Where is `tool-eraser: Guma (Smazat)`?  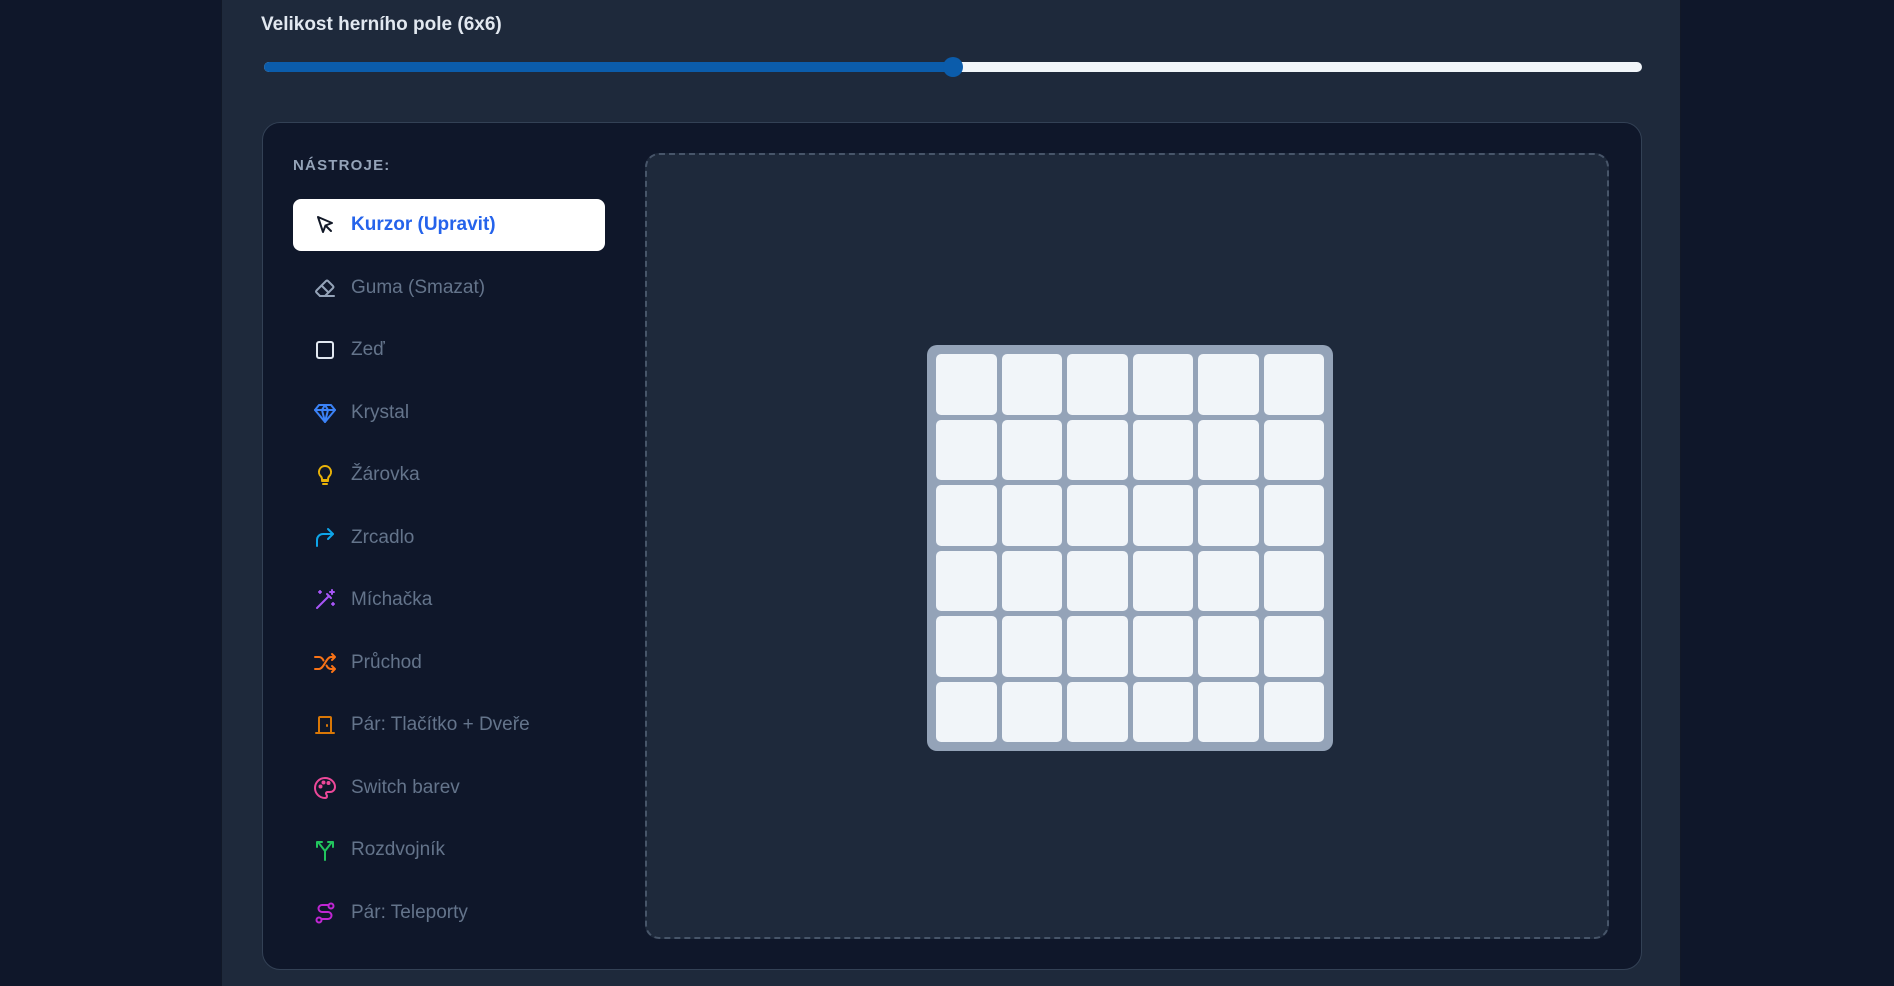
tool-eraser: Guma (Smazat) is located at coordinates (449, 288).